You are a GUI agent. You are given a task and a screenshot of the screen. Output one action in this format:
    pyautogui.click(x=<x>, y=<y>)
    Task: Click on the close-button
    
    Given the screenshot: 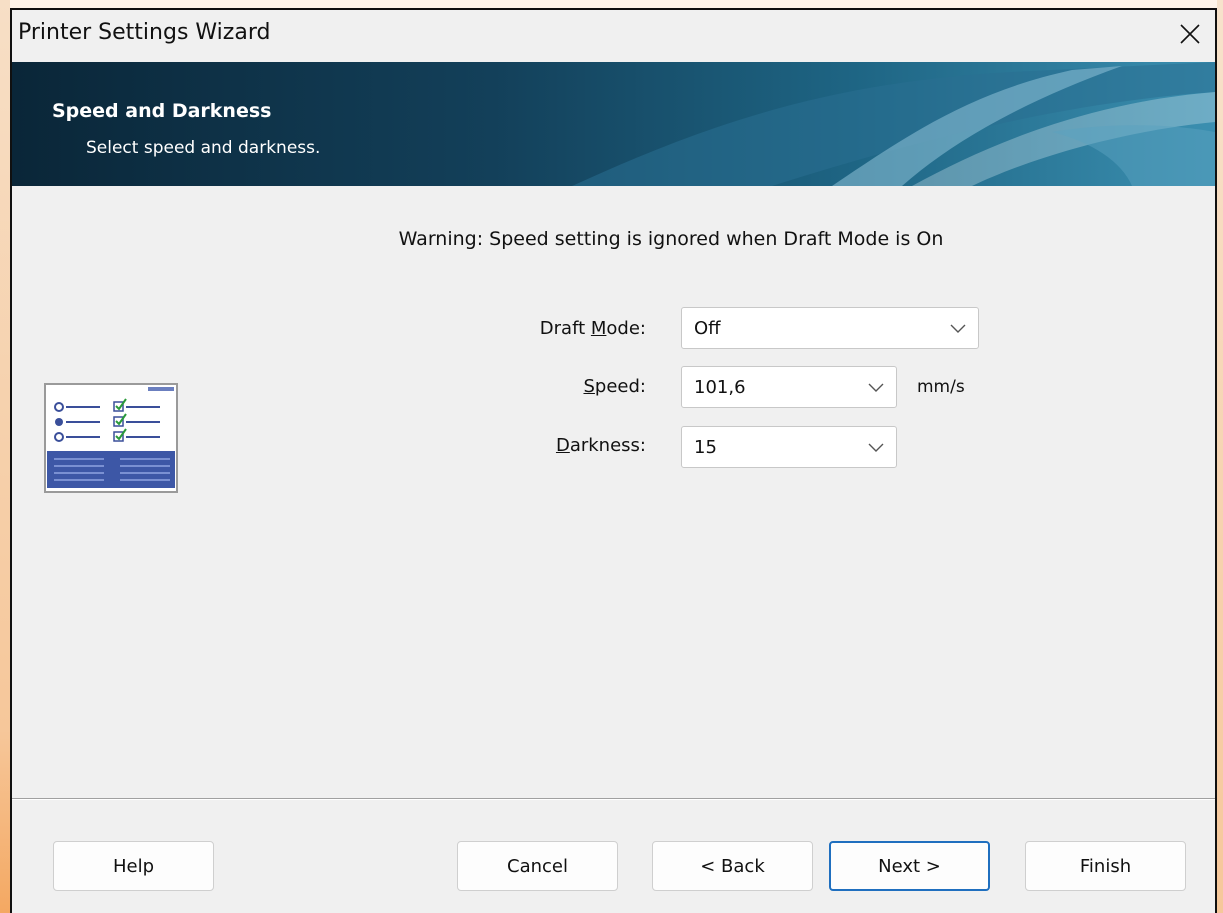 What is the action you would take?
    pyautogui.click(x=1190, y=34)
    